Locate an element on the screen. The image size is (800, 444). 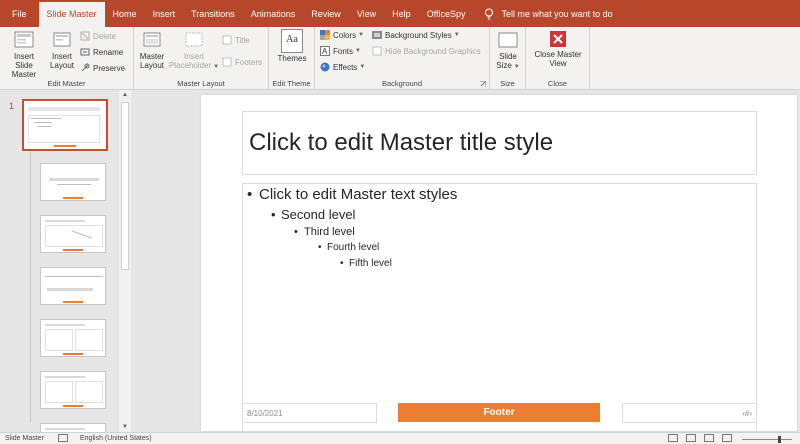
status-bar: Slide Master English (United States) is located at coordinates (400, 438).